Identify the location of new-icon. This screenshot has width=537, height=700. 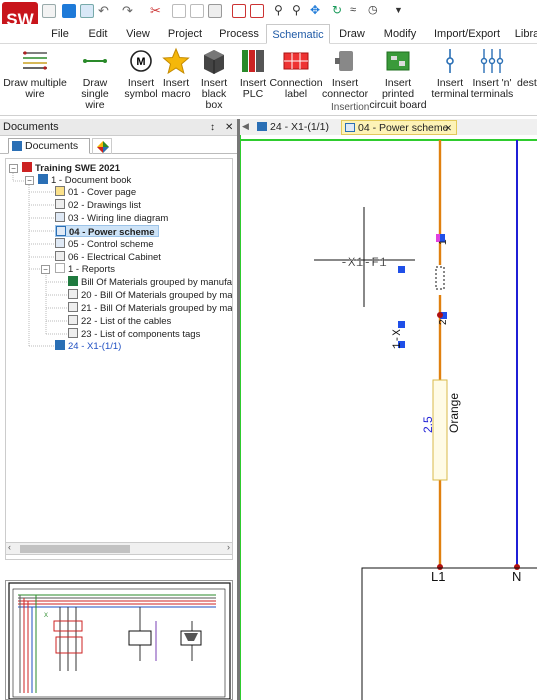
(49, 11).